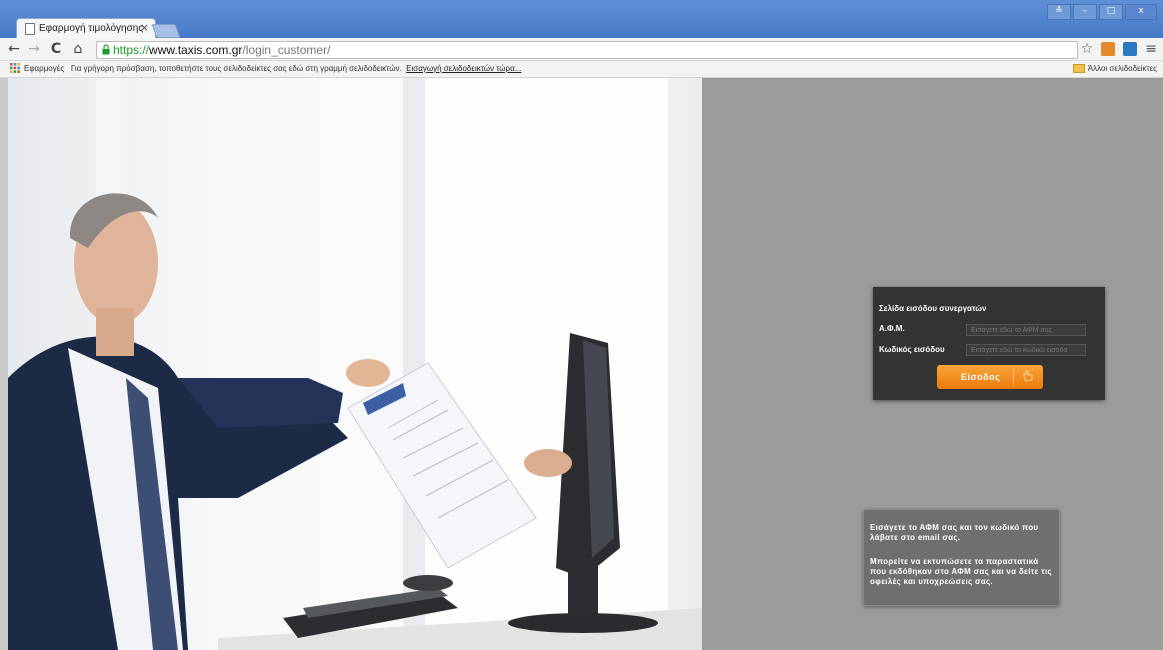 The height and width of the screenshot is (650, 1163). I want to click on login-button-label: Είσοδος, so click(981, 377).